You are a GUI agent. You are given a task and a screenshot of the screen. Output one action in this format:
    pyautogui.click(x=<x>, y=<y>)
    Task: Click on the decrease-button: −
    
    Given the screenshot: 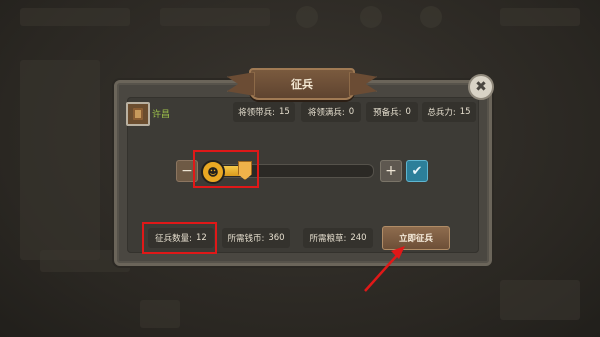 What is the action you would take?
    pyautogui.click(x=187, y=171)
    